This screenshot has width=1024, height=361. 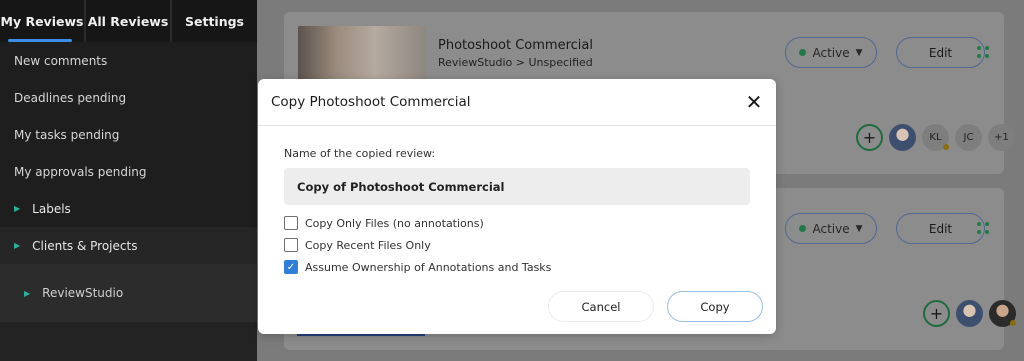 I want to click on dialog-title: Copy Photoshoot Commercial, so click(x=371, y=102).